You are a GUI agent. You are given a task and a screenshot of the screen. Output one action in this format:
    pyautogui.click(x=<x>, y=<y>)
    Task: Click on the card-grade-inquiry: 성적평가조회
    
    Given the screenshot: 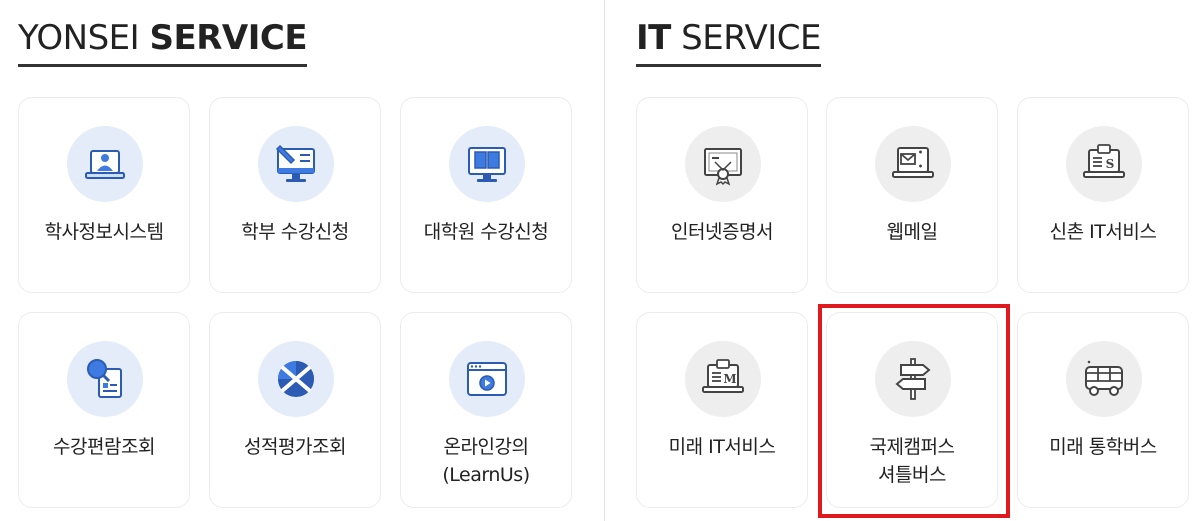 What is the action you would take?
    pyautogui.click(x=295, y=410)
    